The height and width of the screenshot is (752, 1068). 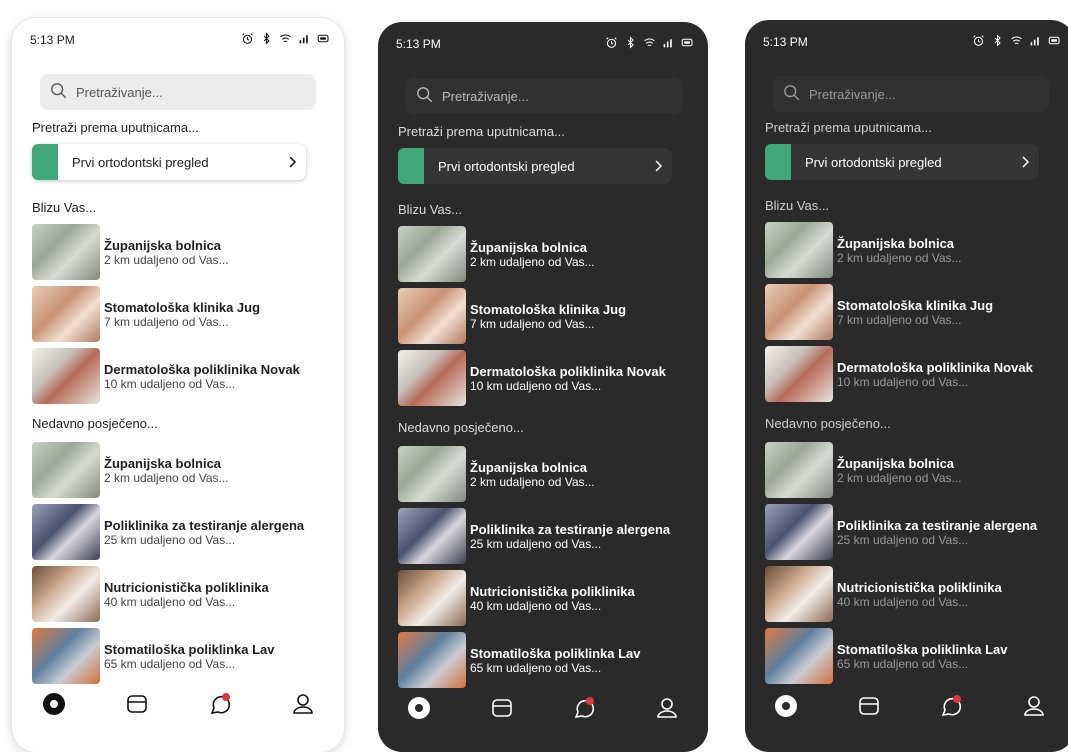 What do you see at coordinates (545, 44) in the screenshot?
I see `status-bar: 5:13 PM` at bounding box center [545, 44].